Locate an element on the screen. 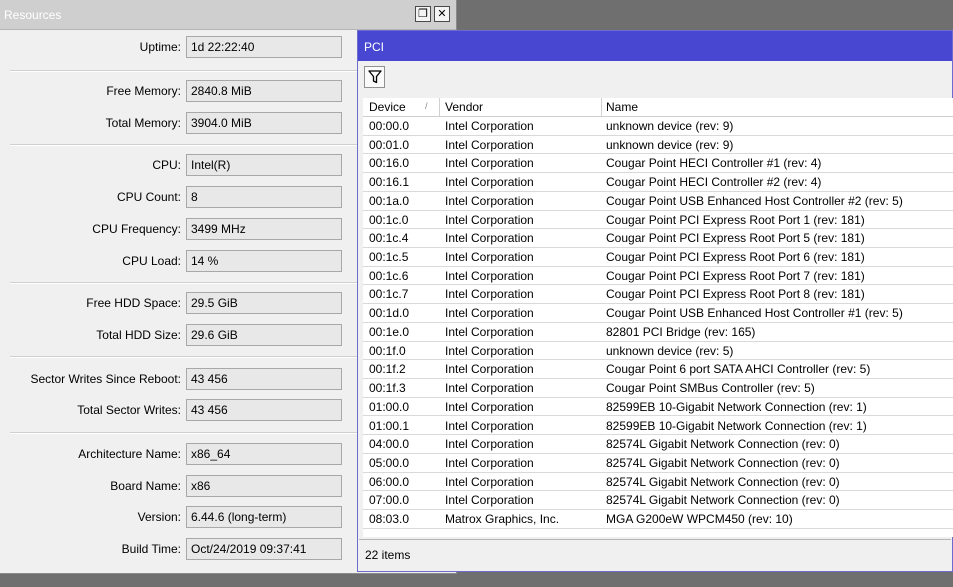  column-header-device: Device is located at coordinates (387, 107).